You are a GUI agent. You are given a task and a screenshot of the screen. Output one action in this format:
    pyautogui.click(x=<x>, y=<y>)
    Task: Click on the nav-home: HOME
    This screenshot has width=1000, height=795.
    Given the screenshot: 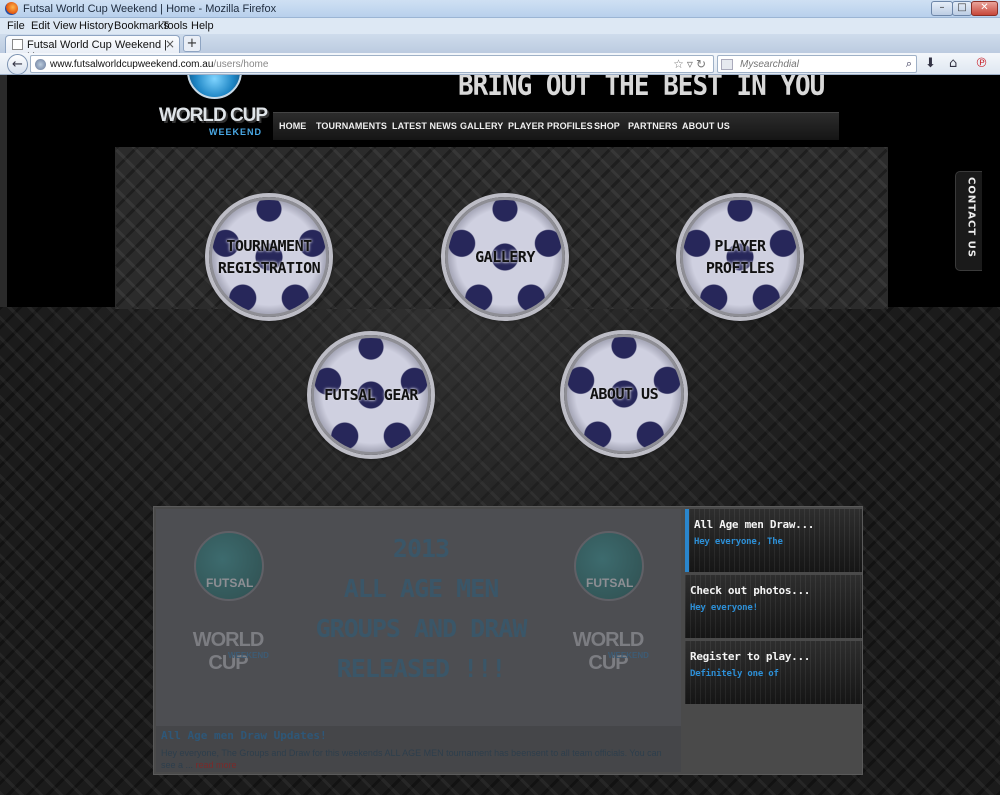 What is the action you would take?
    pyautogui.click(x=292, y=126)
    